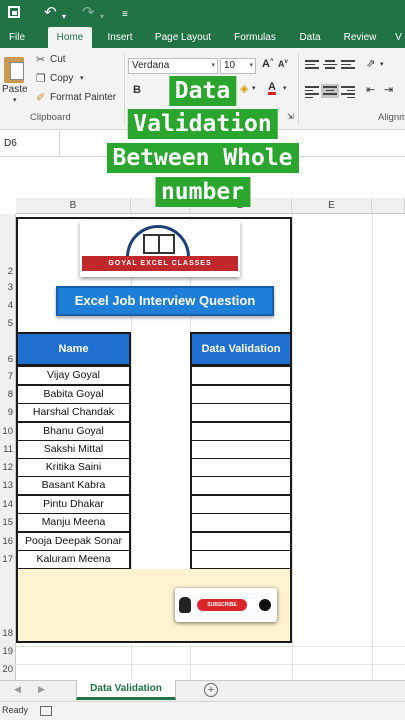 Image resolution: width=405 pixels, height=720 pixels. Describe the element at coordinates (73, 467) in the screenshot. I see `name-cell: Kritika Saini` at that location.